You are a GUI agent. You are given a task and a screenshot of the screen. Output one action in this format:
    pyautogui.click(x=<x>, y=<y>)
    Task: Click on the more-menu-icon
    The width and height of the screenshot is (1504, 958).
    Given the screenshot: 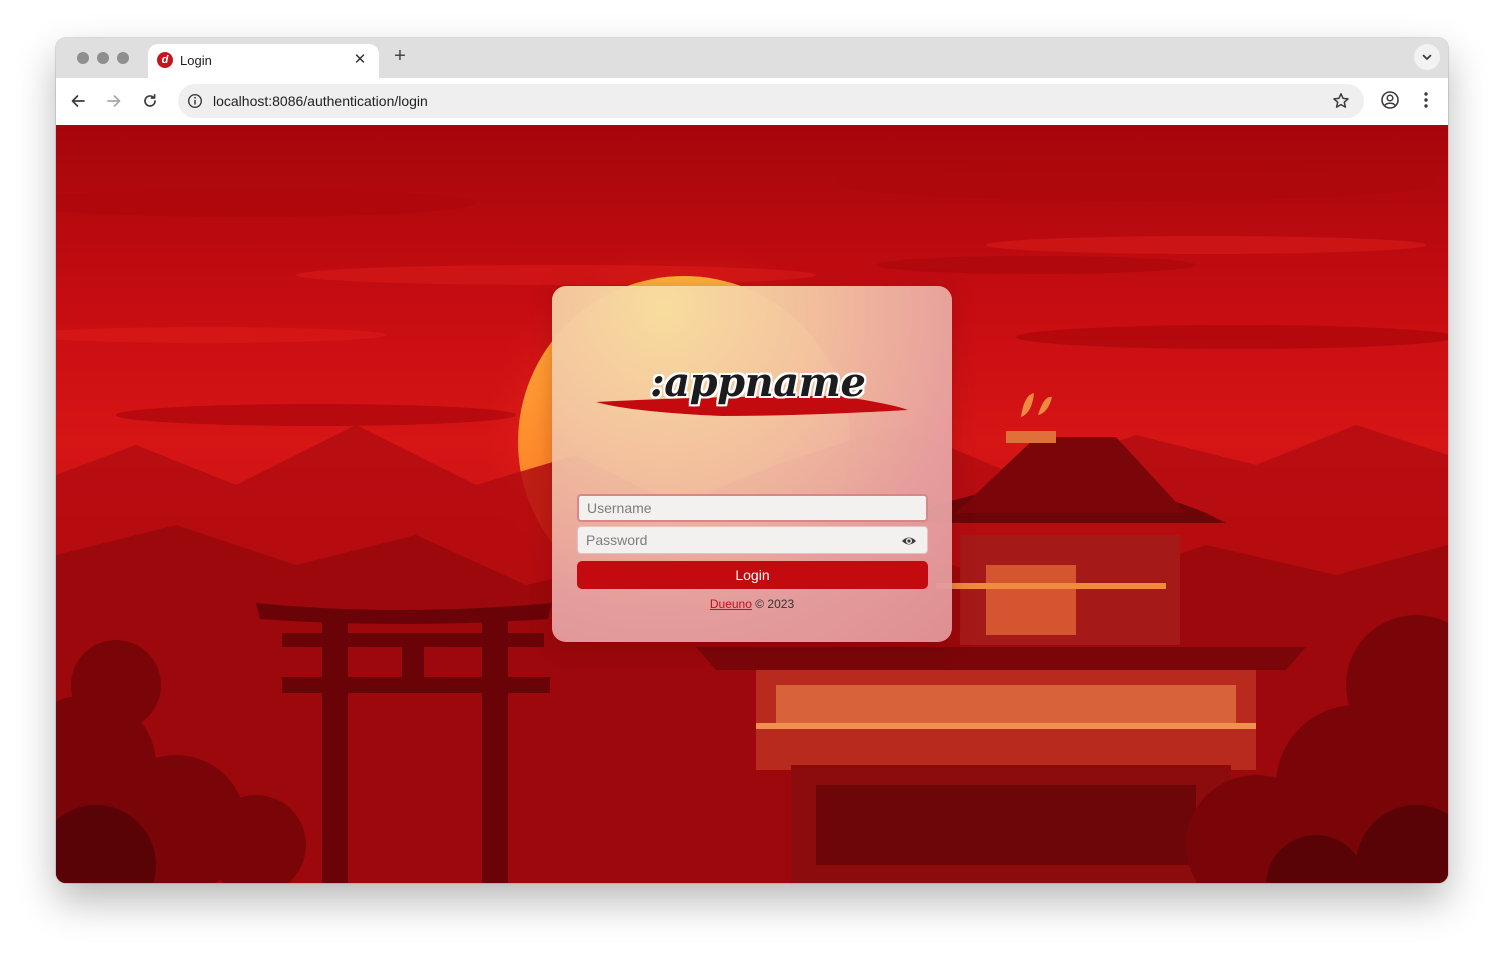 What is the action you would take?
    pyautogui.click(x=1426, y=100)
    